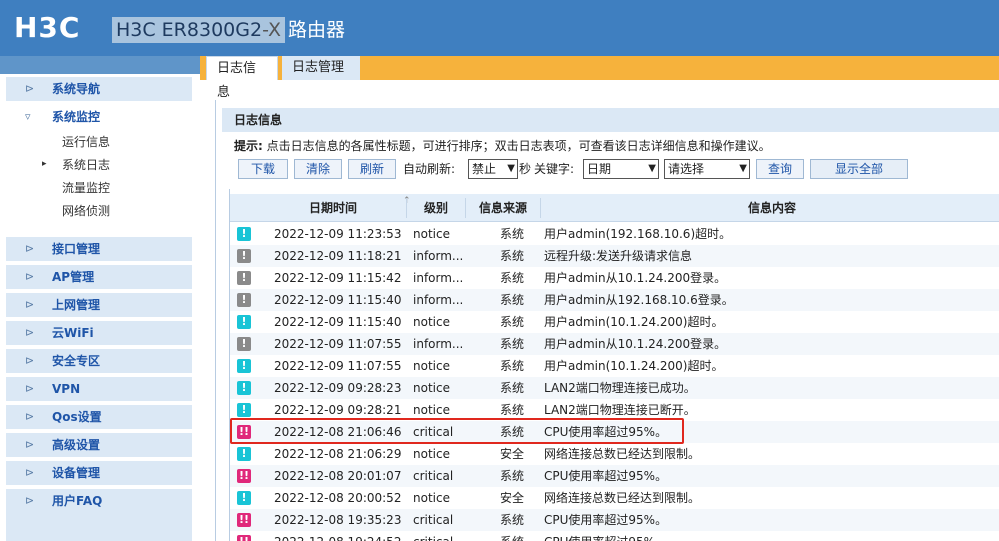  Describe the element at coordinates (99, 501) in the screenshot. I see `sidebar-item-user-faq: ⊳ 用户FAQ` at that location.